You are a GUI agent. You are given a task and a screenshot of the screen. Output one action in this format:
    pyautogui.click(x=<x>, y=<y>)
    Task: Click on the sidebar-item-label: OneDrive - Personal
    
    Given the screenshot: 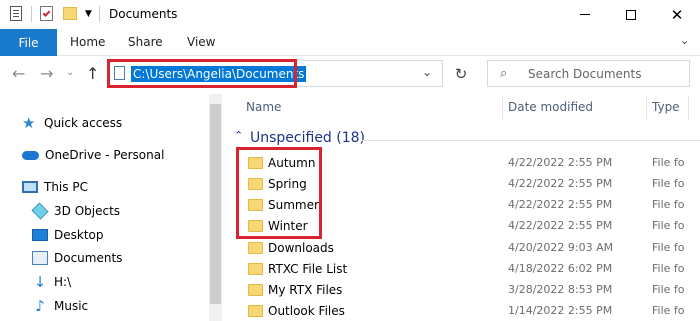 What is the action you would take?
    pyautogui.click(x=105, y=155)
    